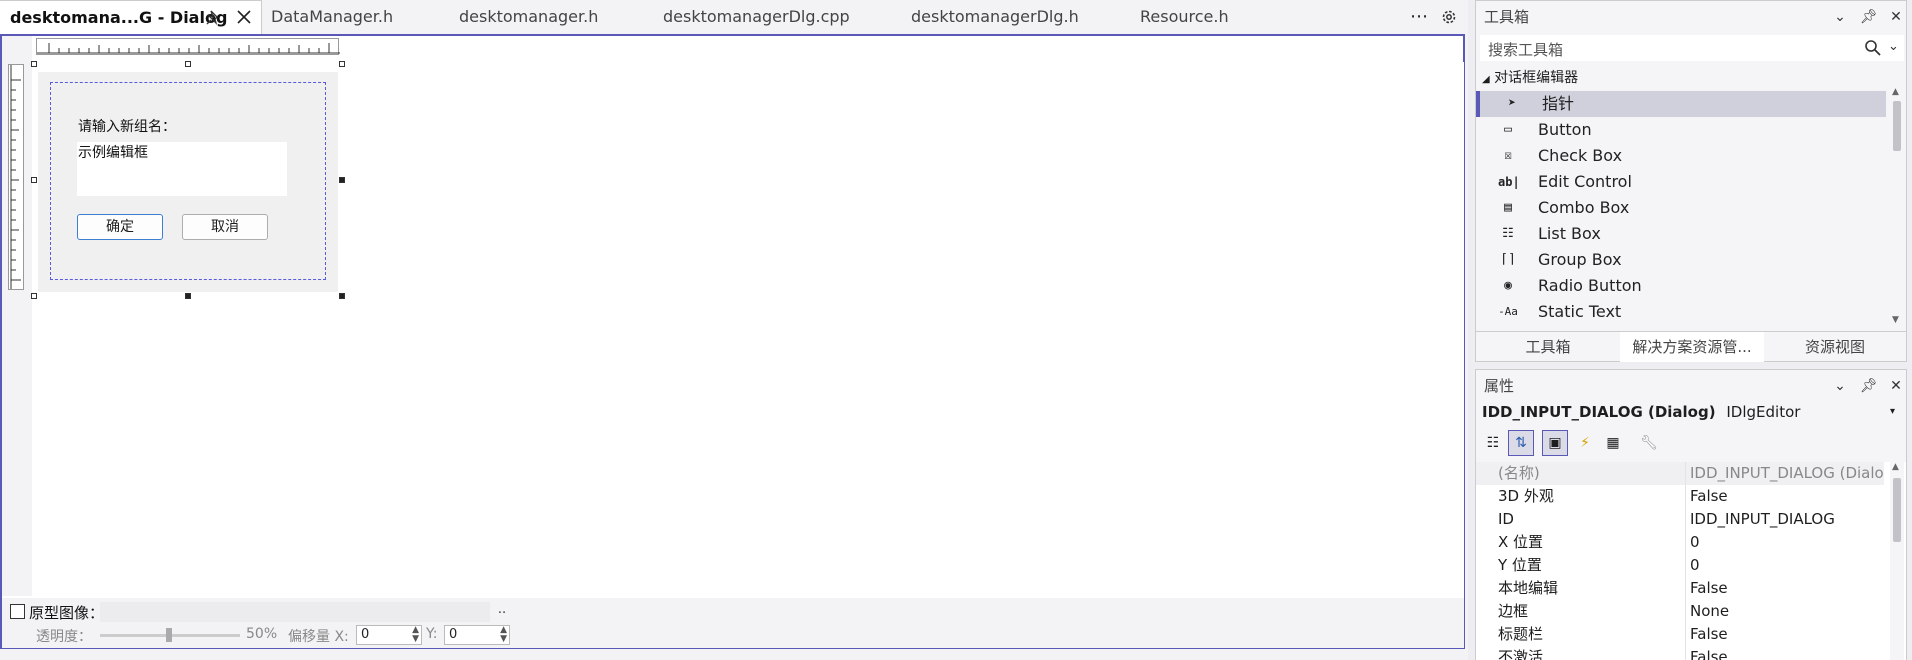 The width and height of the screenshot is (1912, 660). I want to click on prototype-image-checkbox, so click(17, 611).